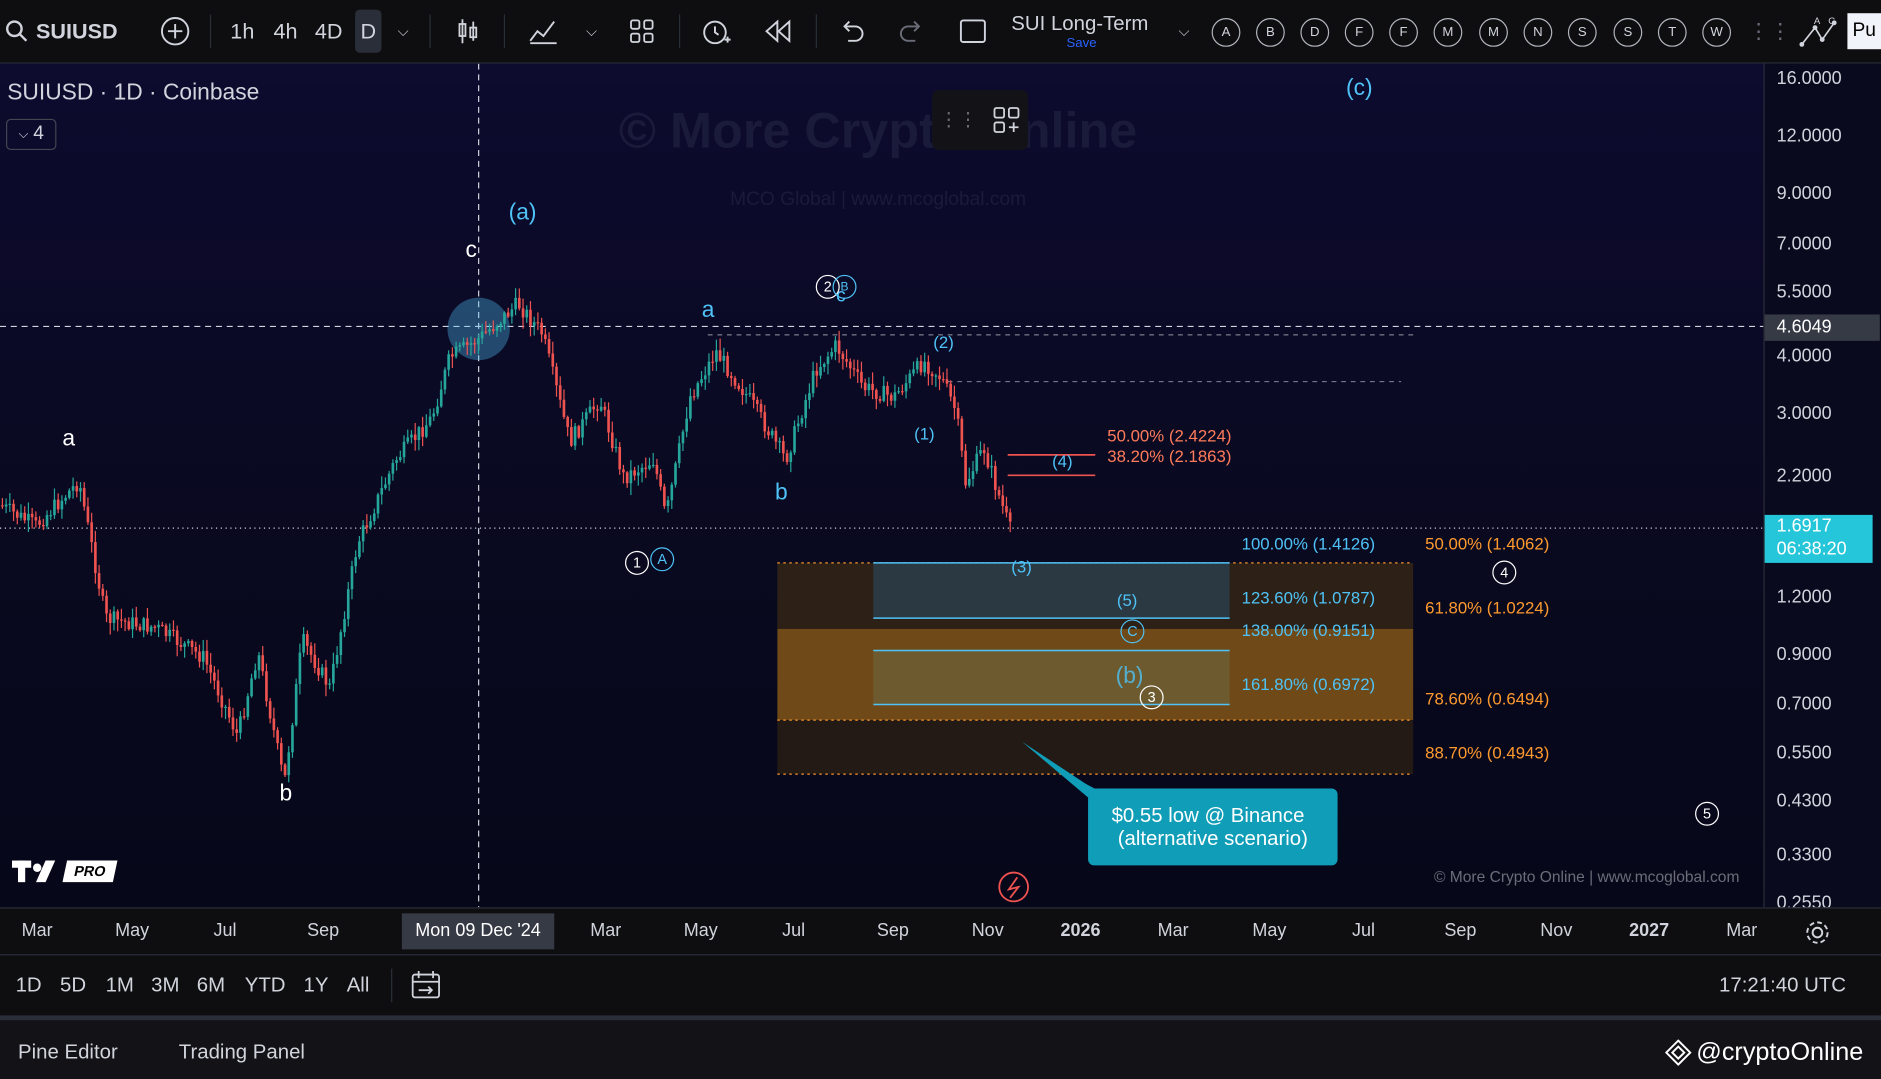 The width and height of the screenshot is (1881, 1079). I want to click on fullscreen-button, so click(973, 31).